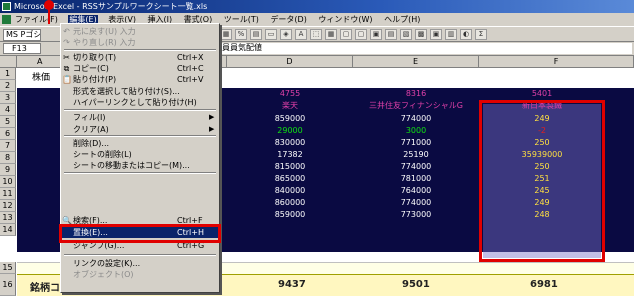 The image size is (634, 296). Describe the element at coordinates (95, 57) in the screenshot. I see `menu-item-label: 切り取り(T)` at that location.